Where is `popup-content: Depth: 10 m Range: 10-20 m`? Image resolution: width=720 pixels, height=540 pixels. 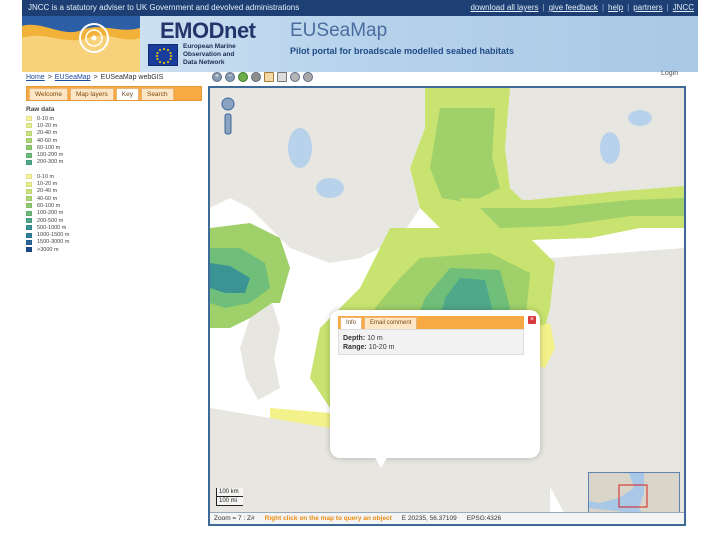 popup-content: Depth: 10 m Range: 10-20 m is located at coordinates (431, 342).